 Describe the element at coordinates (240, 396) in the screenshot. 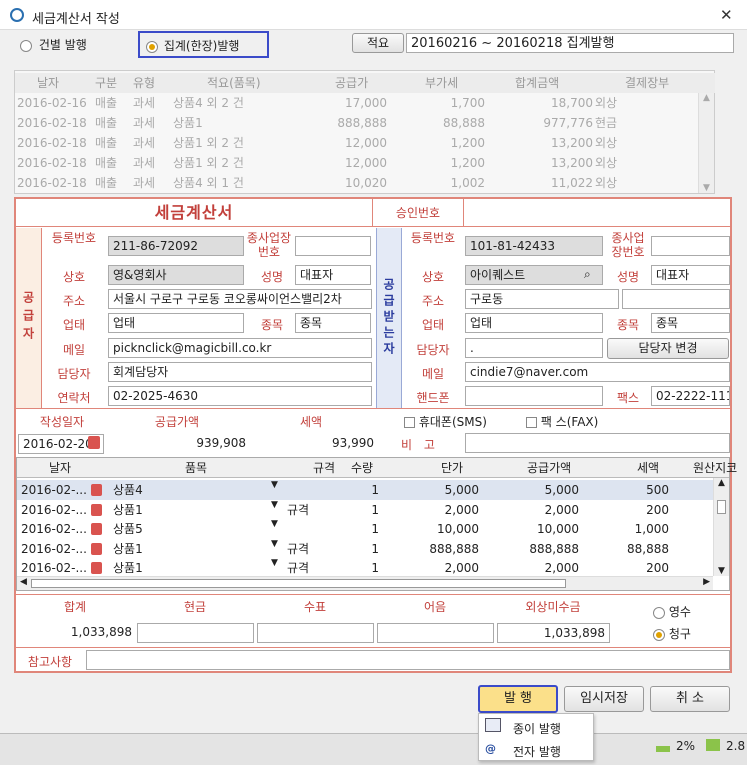

I see `supplier-contact-input: 02-2025-4630` at that location.